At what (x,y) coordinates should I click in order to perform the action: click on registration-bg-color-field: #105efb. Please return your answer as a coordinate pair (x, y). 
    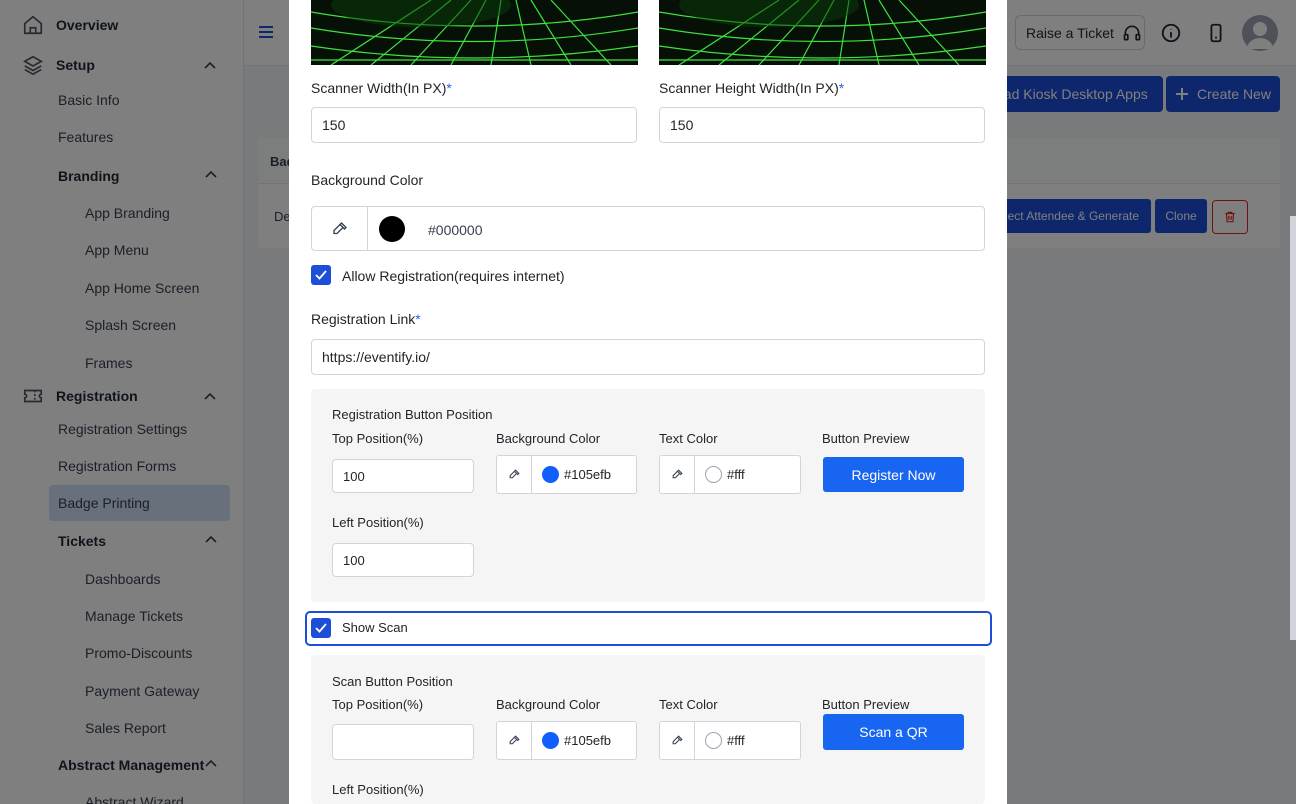
    Looking at the image, I should click on (566, 474).